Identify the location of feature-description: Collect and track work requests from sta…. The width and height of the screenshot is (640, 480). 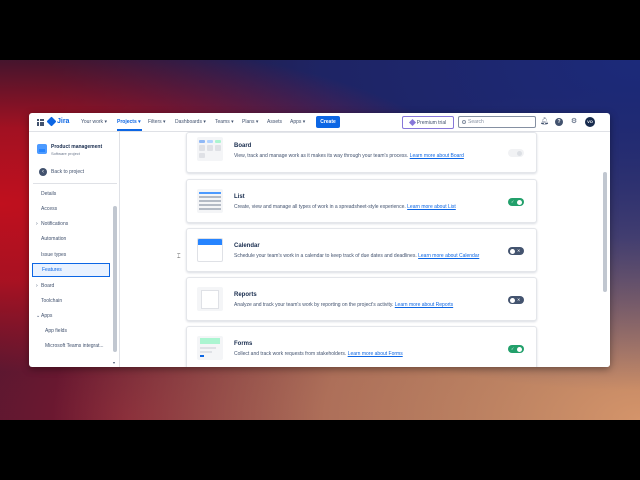
(318, 354).